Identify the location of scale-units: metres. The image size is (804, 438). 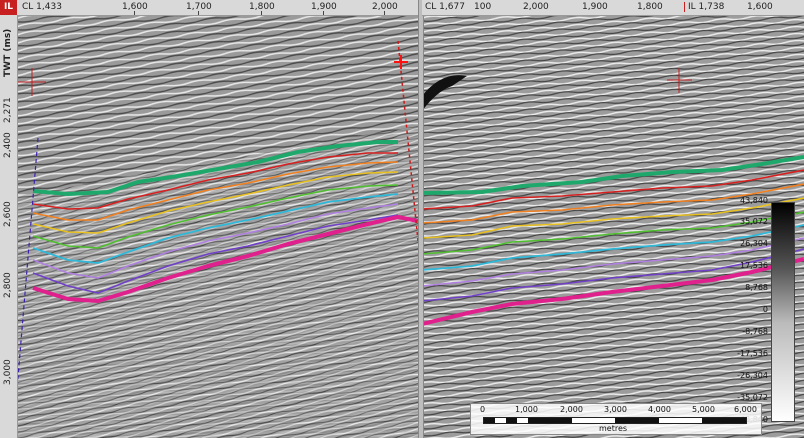
(613, 428).